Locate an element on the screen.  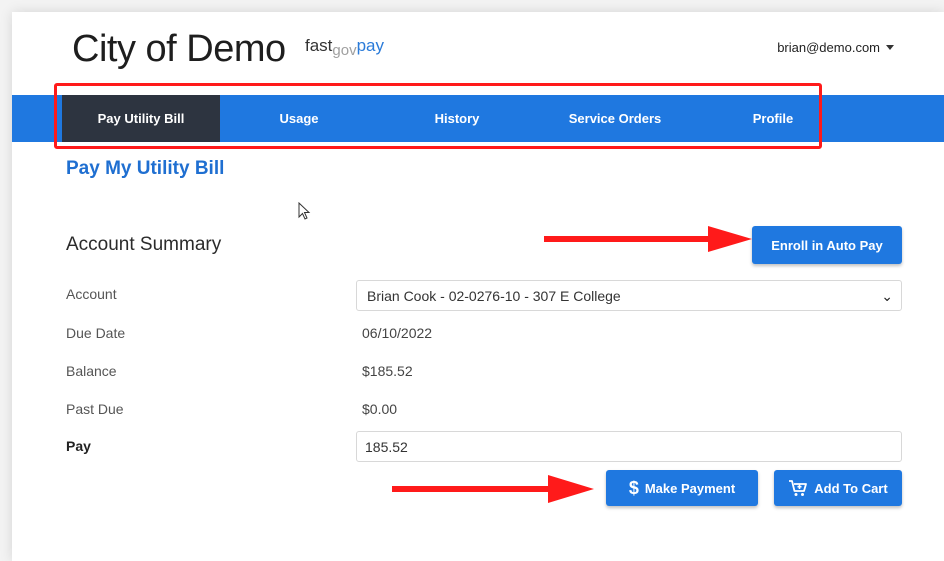
pay-amount-value: 185.52 is located at coordinates (386, 447).